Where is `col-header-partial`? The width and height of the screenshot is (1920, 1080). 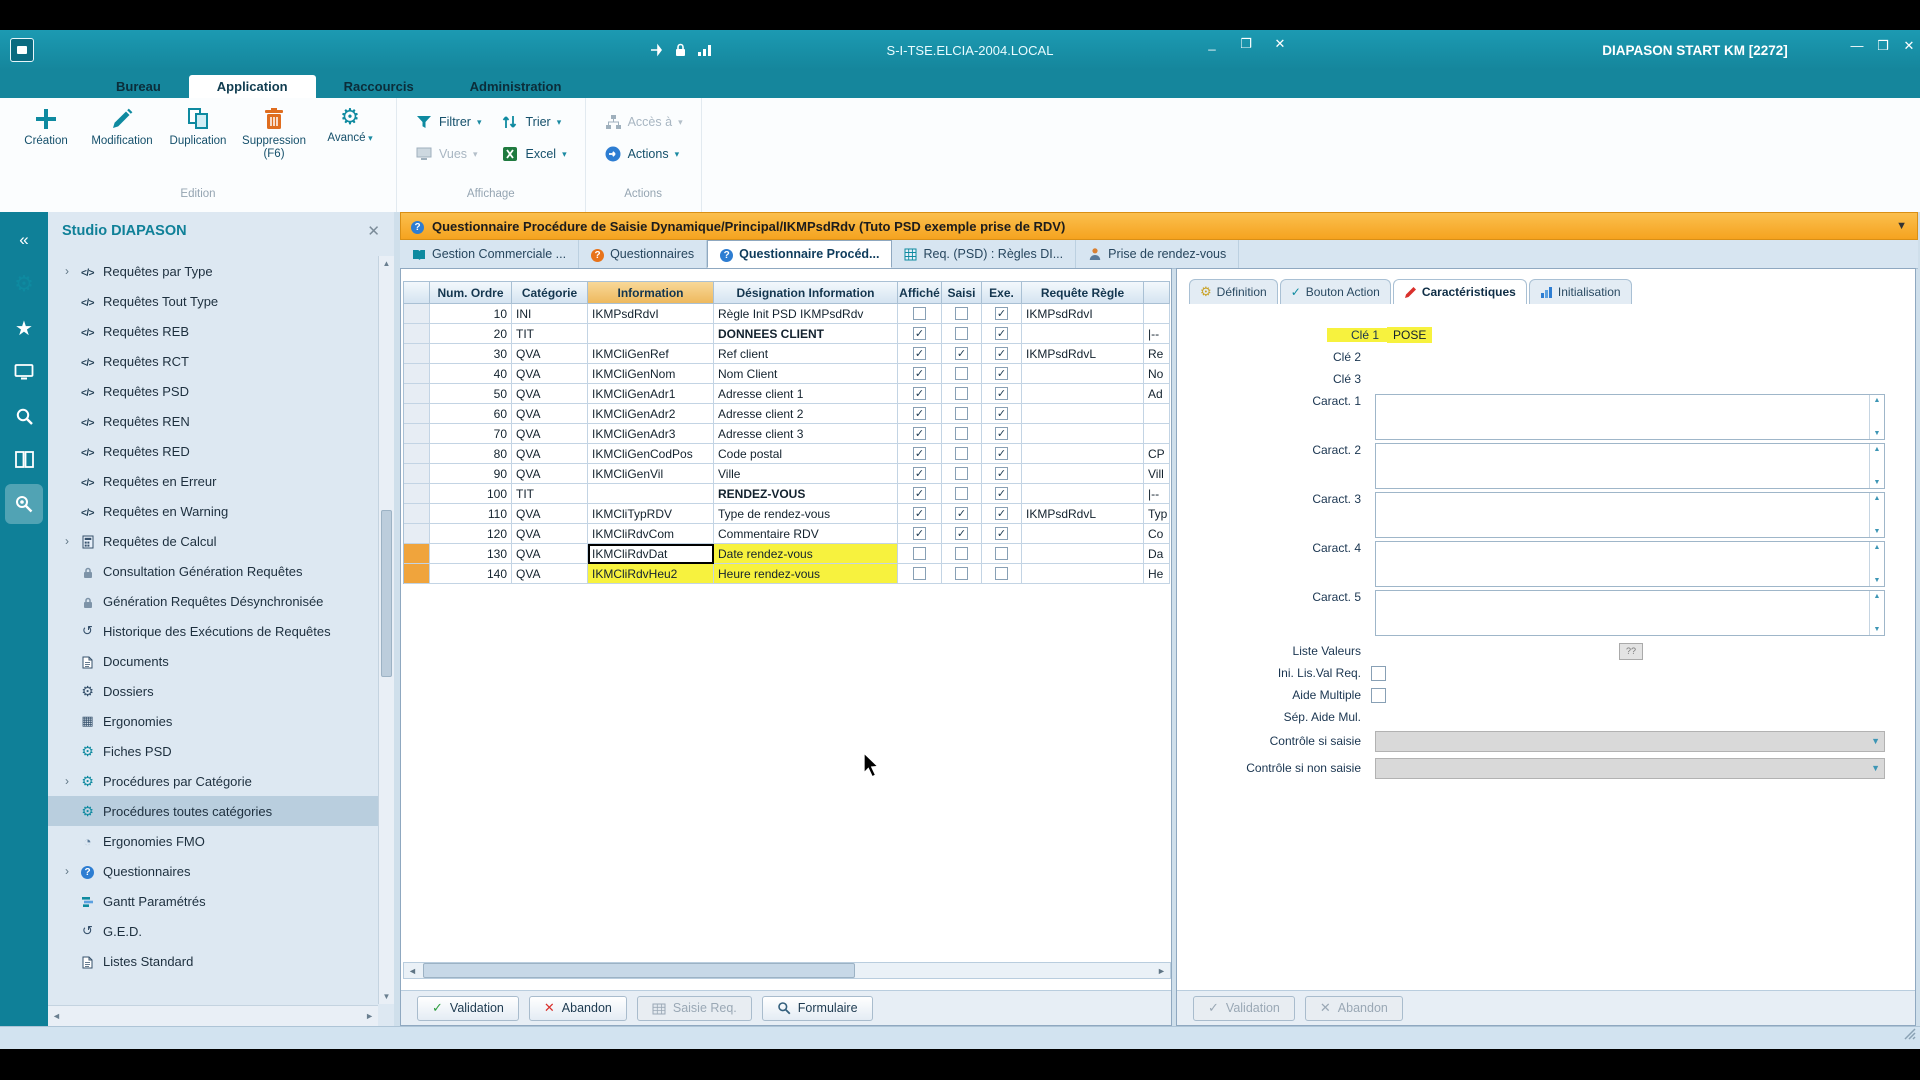
col-header-partial is located at coordinates (1157, 293).